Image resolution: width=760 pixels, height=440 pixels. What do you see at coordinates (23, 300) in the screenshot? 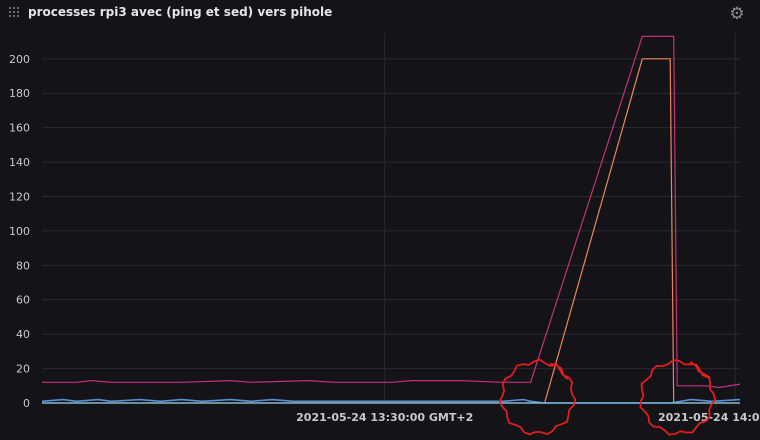
I see `y-tick-label: 60` at bounding box center [23, 300].